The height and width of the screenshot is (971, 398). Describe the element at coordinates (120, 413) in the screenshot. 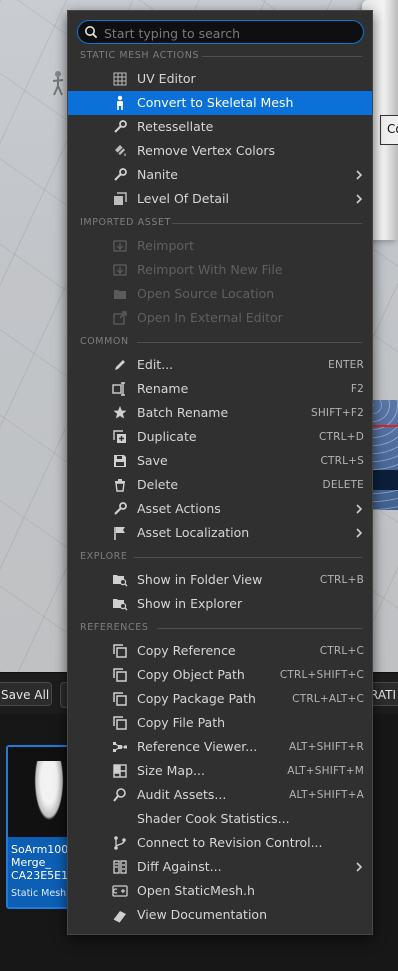

I see `star-icon` at that location.